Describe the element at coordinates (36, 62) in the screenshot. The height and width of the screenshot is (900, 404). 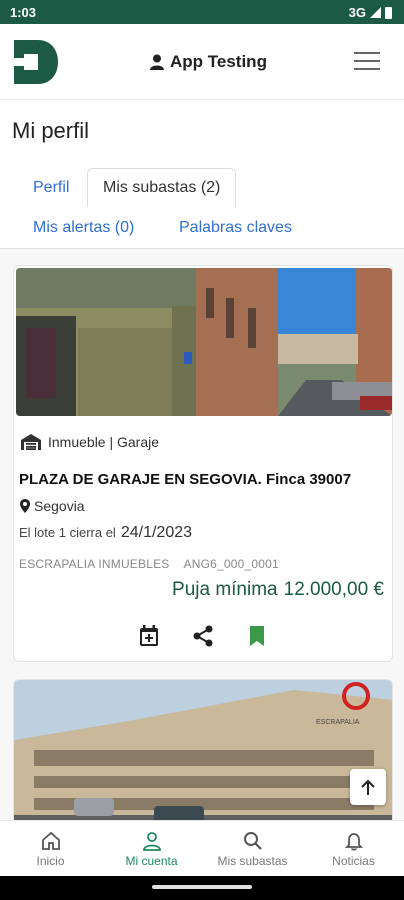
I see `app-logo` at that location.